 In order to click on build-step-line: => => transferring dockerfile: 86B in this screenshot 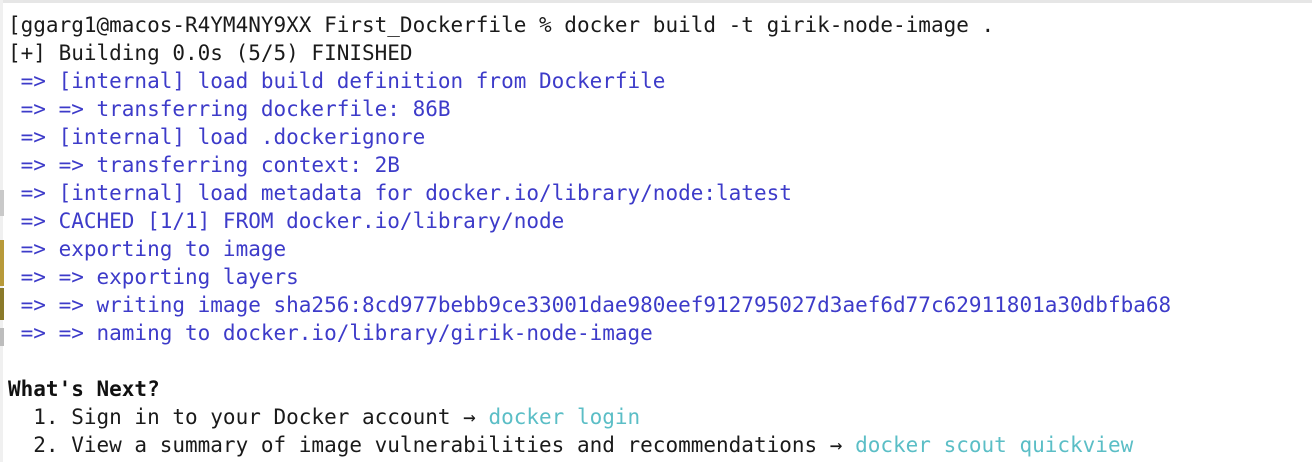, I will do `click(229, 109)`.